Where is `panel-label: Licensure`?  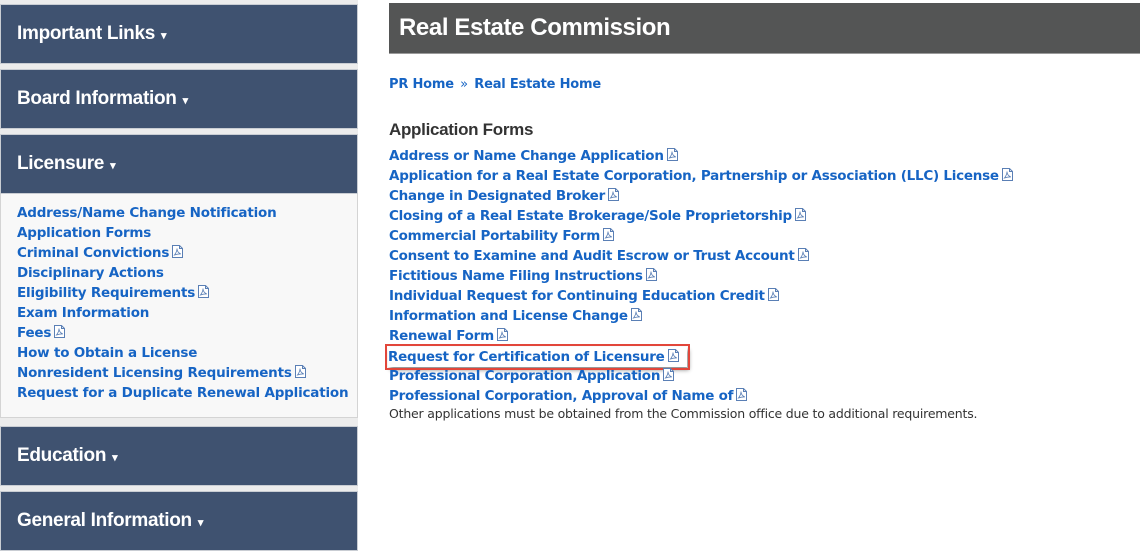 panel-label: Licensure is located at coordinates (61, 163).